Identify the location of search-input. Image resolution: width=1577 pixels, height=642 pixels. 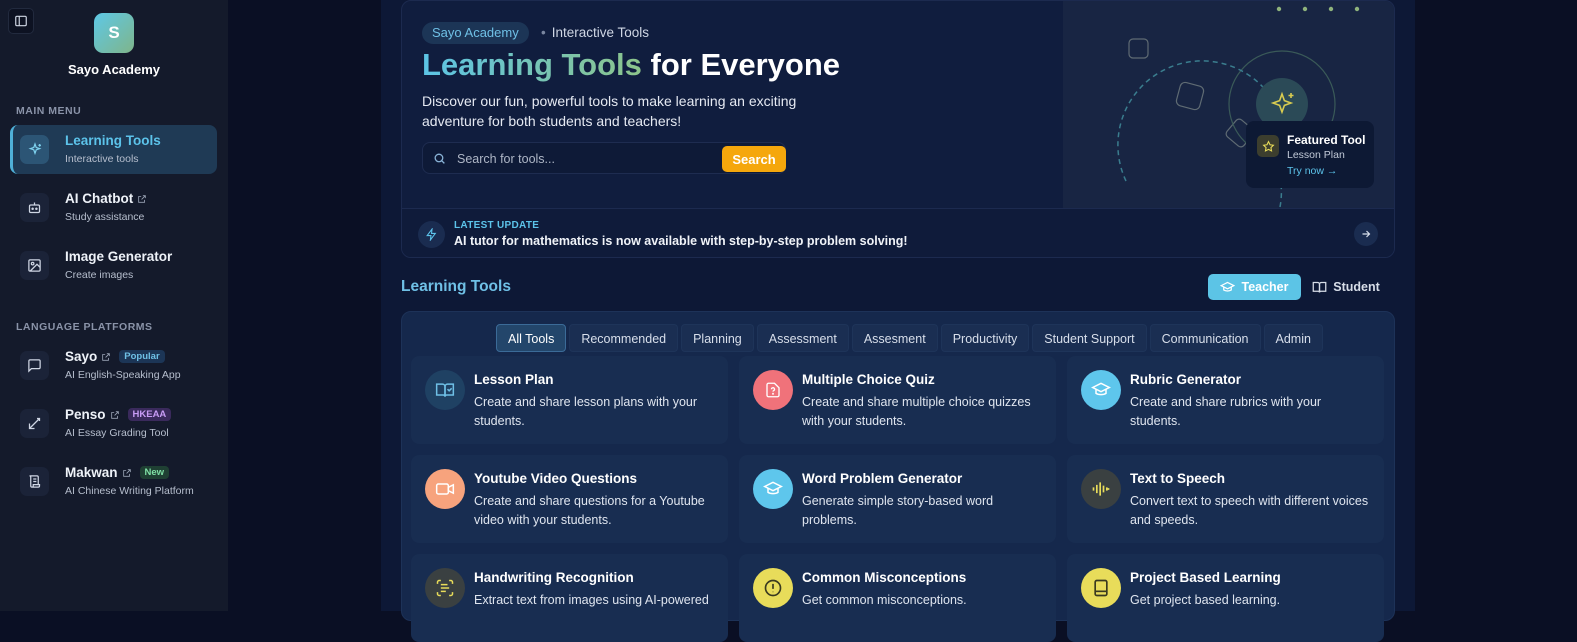
(585, 159).